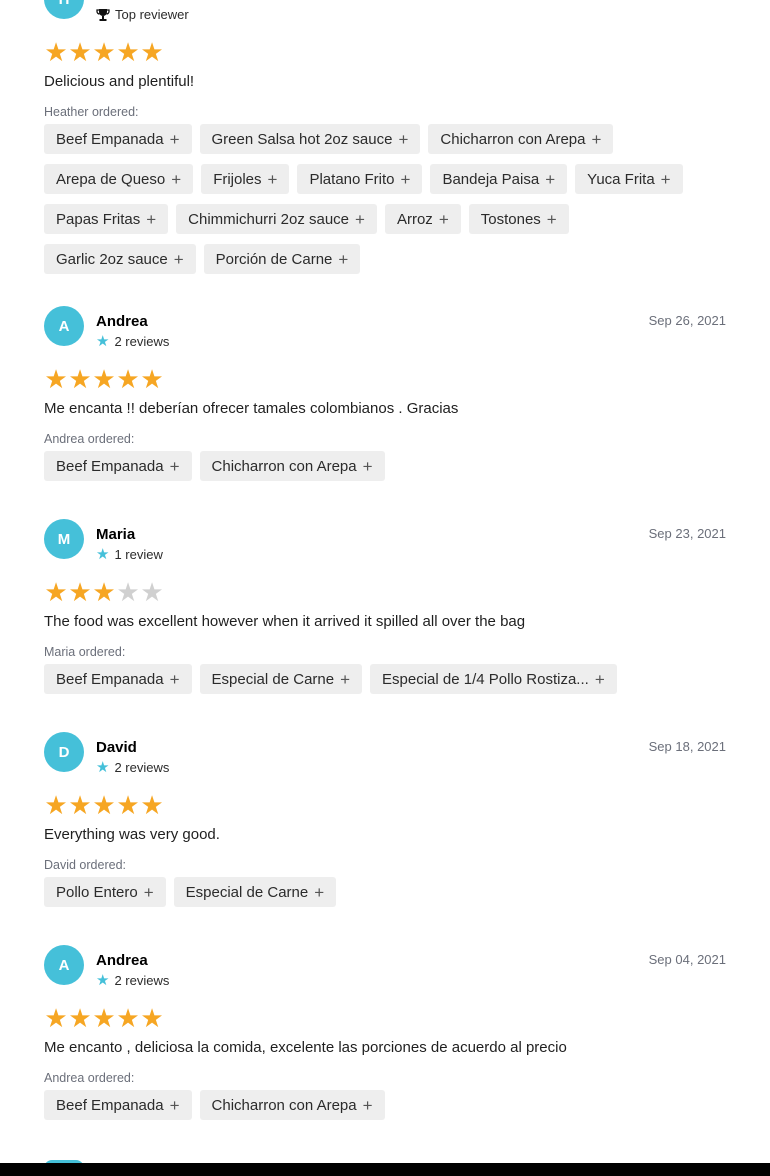  What do you see at coordinates (98, 219) in the screenshot?
I see `ordered-item-label: Papas Fritas` at bounding box center [98, 219].